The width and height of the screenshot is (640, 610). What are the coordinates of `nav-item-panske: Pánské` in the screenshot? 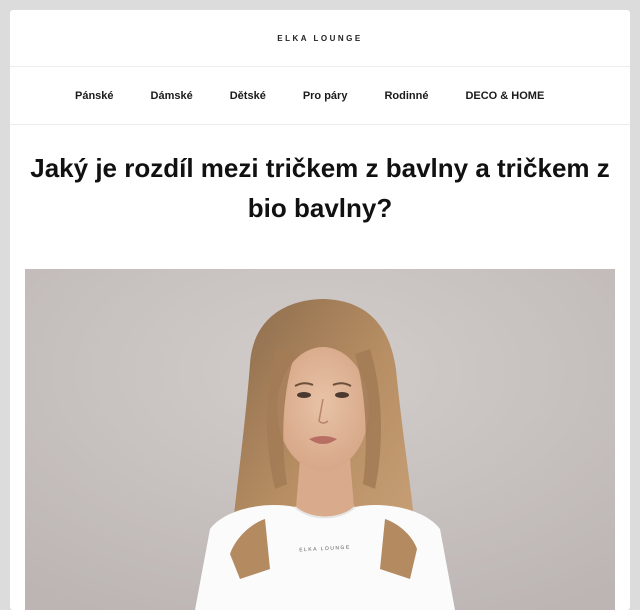 It's located at (94, 96).